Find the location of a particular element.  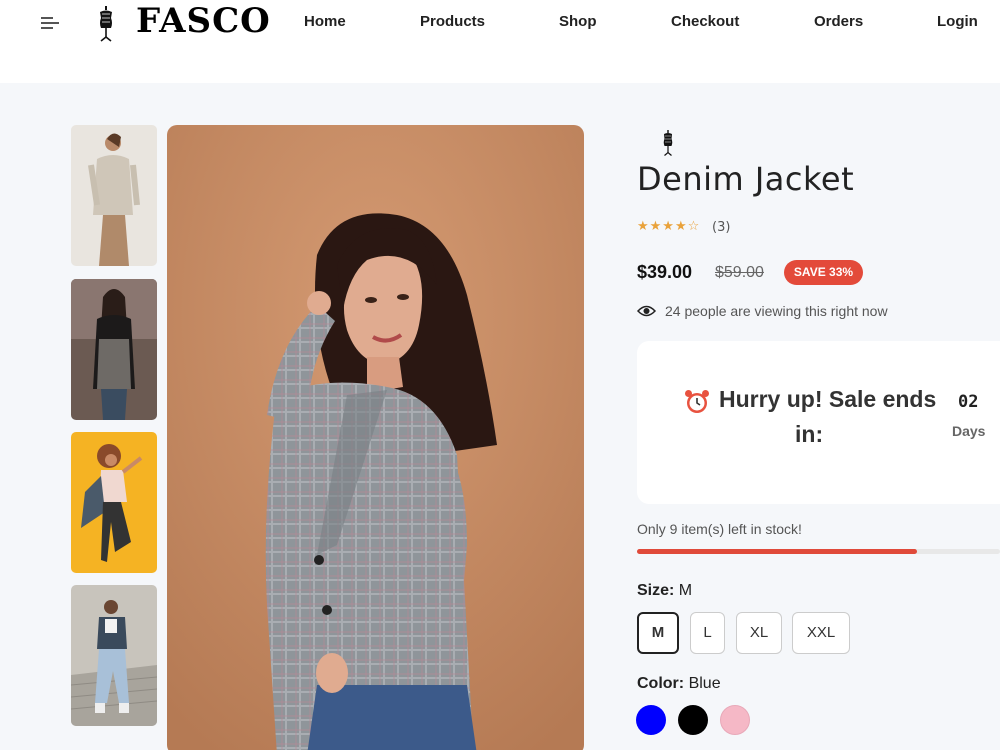

size-option-m: M is located at coordinates (658, 633).